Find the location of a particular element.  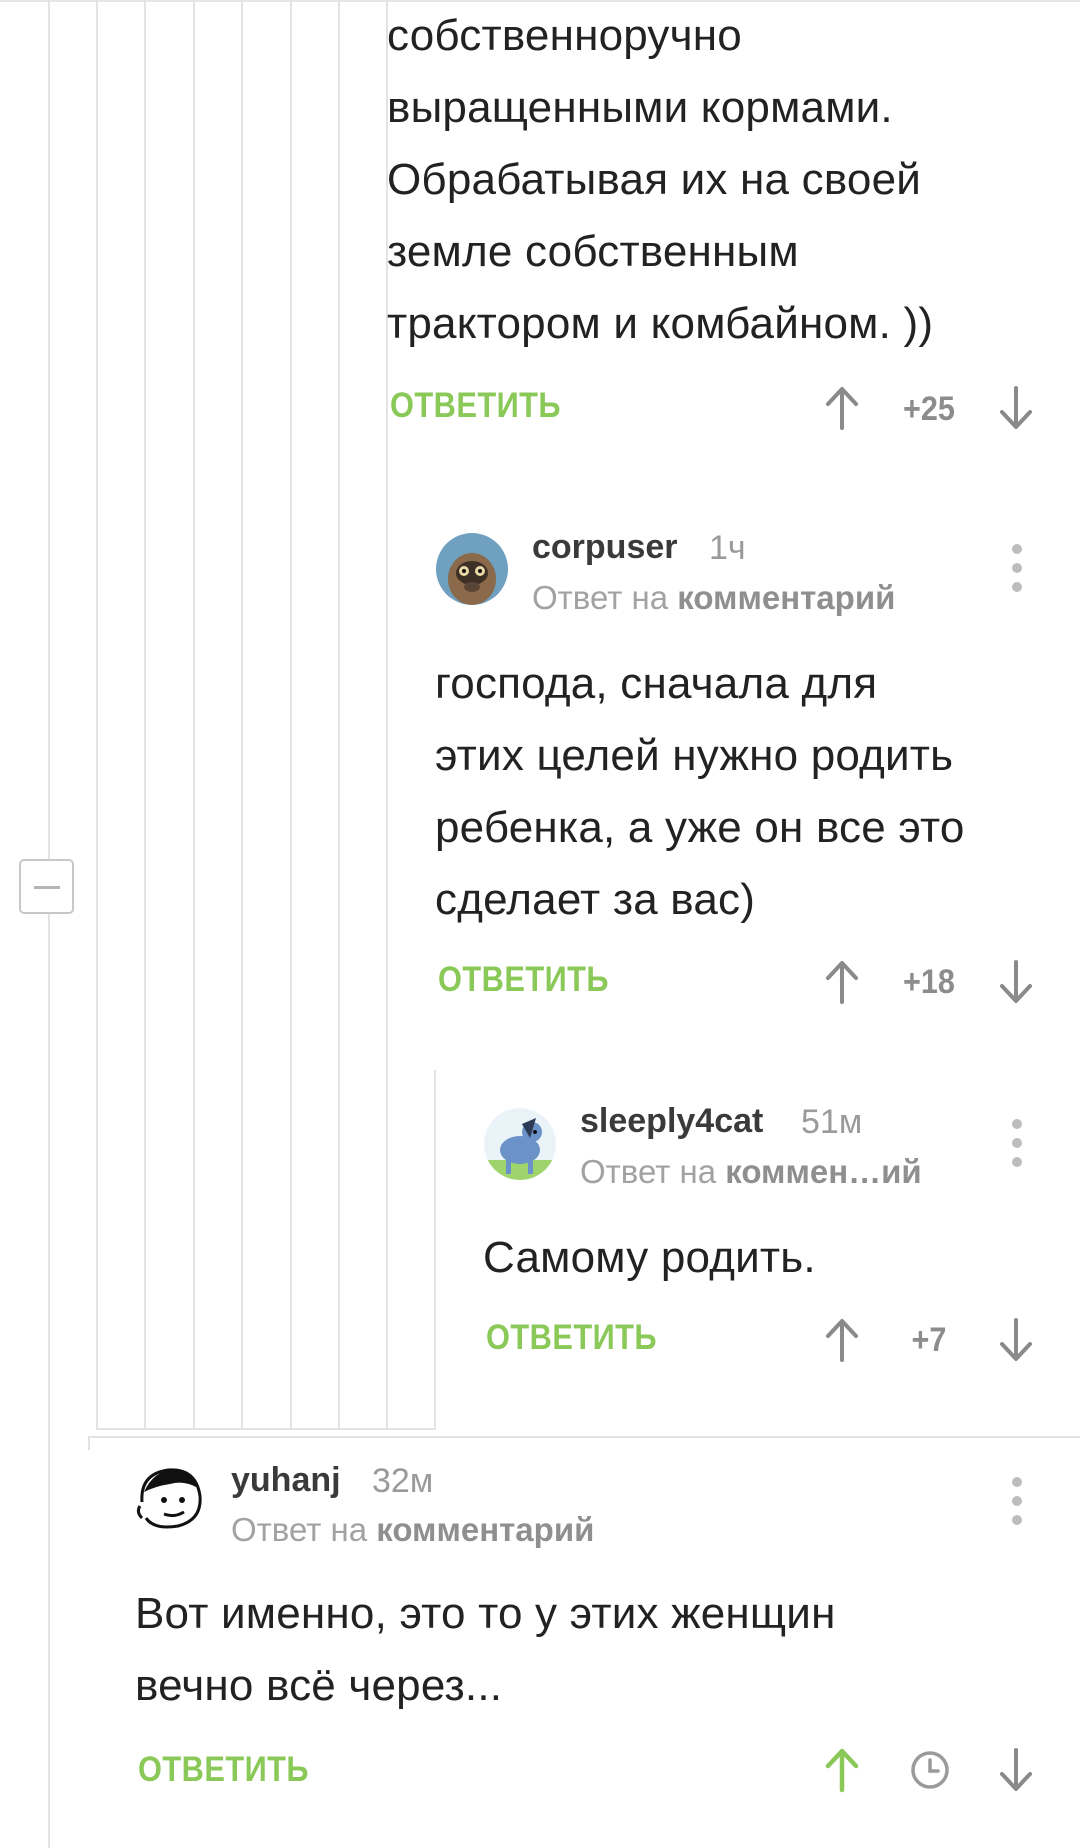

username: sleeply4cat is located at coordinates (671, 1121).